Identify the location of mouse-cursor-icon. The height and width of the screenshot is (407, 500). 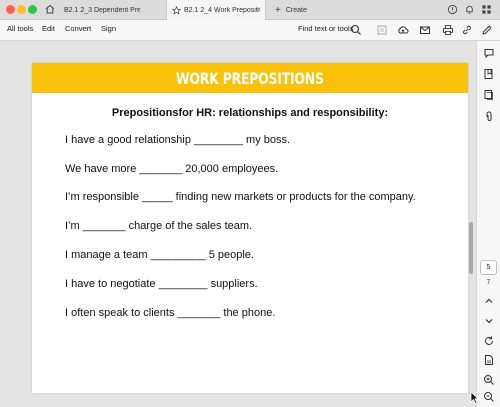
(474, 397).